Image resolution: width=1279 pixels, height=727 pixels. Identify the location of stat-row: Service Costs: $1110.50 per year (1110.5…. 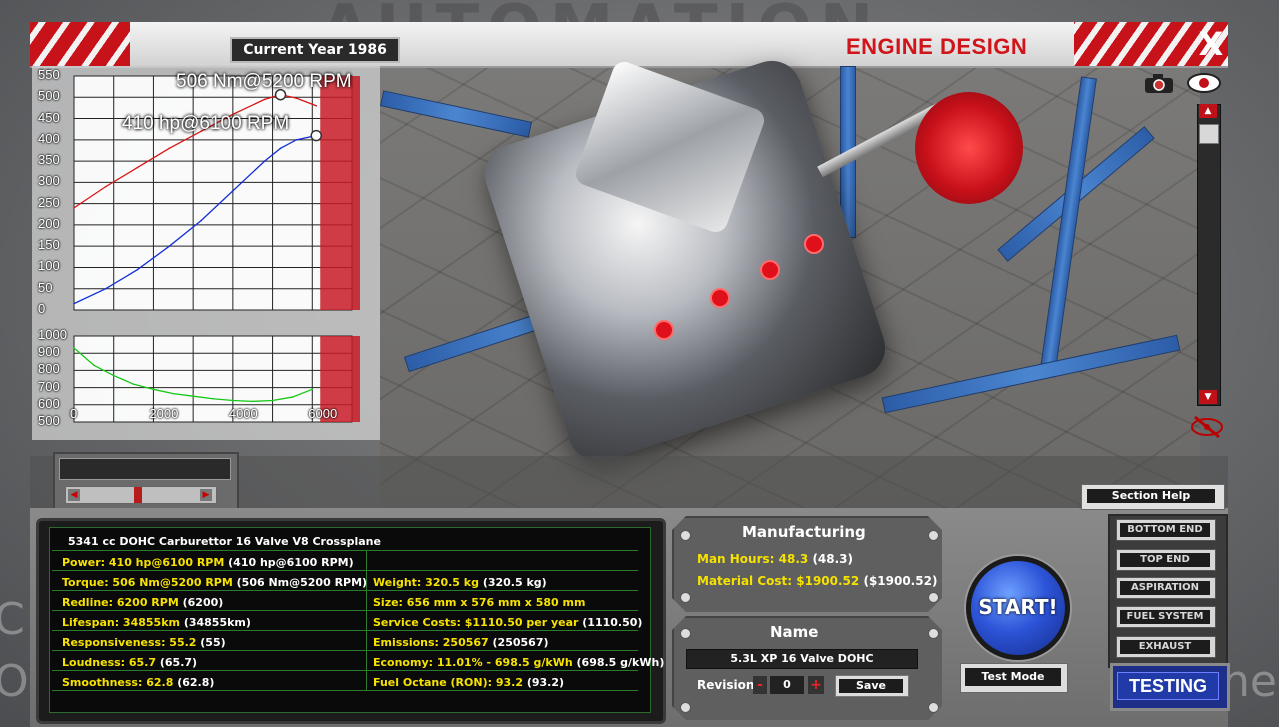
(507, 622).